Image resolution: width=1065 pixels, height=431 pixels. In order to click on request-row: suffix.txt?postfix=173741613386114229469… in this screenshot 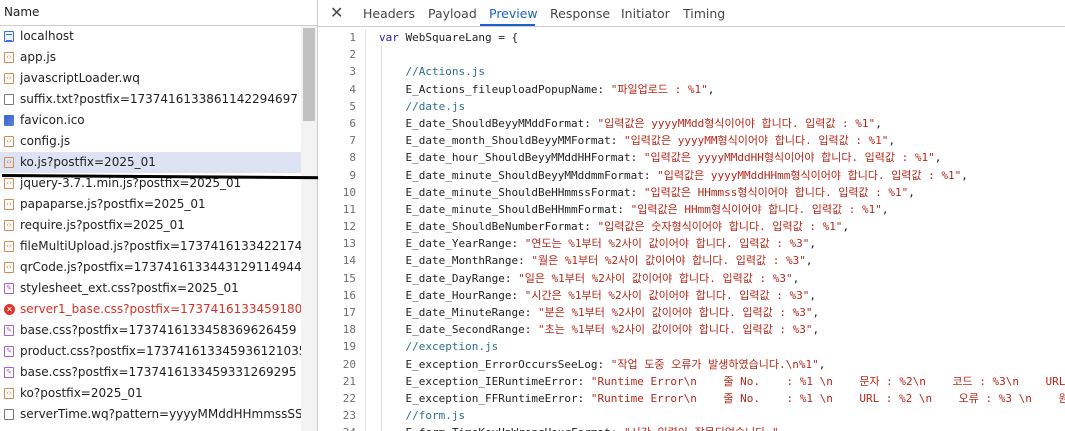, I will do `click(150, 99)`.